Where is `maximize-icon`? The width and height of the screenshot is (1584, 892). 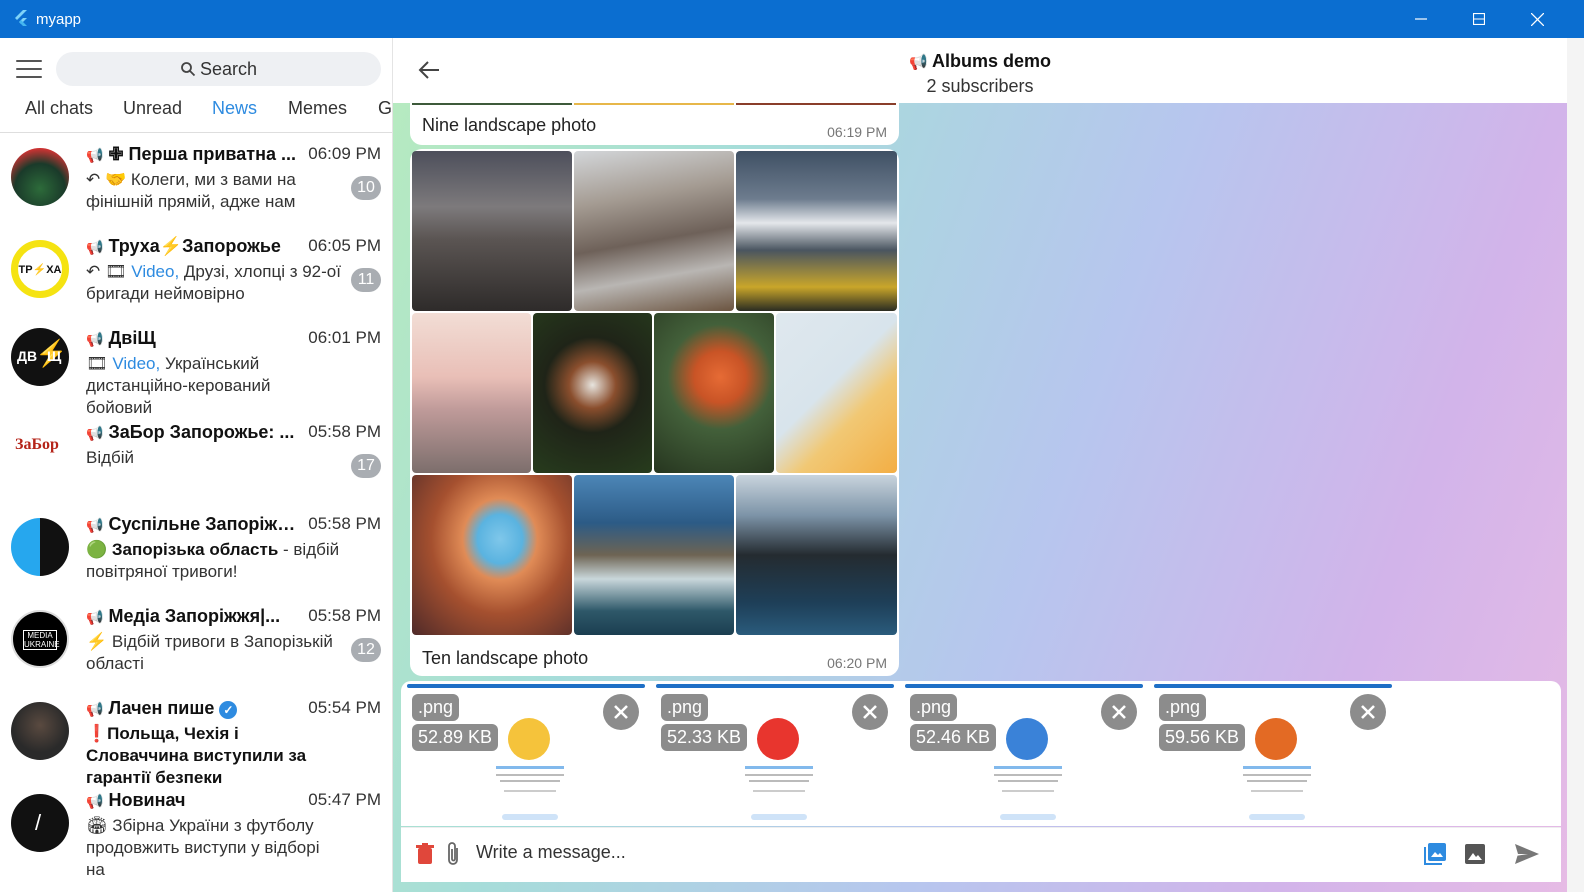 maximize-icon is located at coordinates (1479, 19).